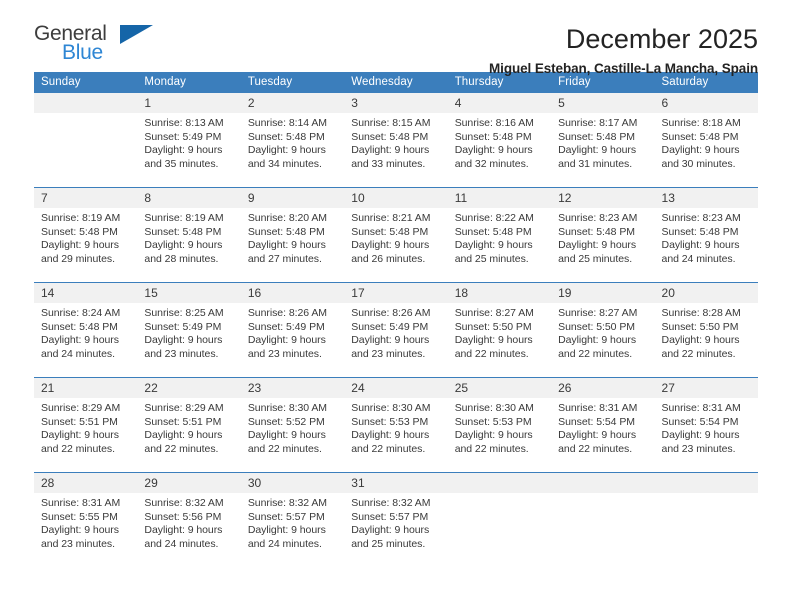 This screenshot has height=612, width=792. Describe the element at coordinates (183, 421) in the screenshot. I see `day-sunset-text: Sunset: 5:51 PM` at that location.